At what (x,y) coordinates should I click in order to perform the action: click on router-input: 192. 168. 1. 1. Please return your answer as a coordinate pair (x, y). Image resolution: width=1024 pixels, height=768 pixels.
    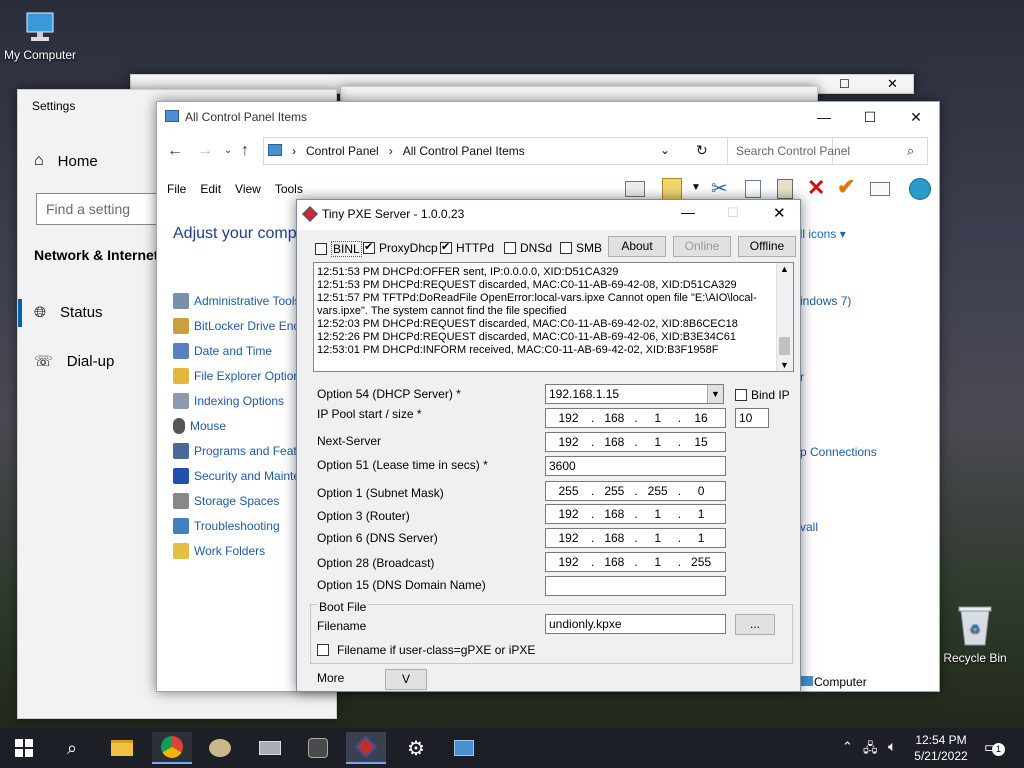
    Looking at the image, I should click on (635, 514).